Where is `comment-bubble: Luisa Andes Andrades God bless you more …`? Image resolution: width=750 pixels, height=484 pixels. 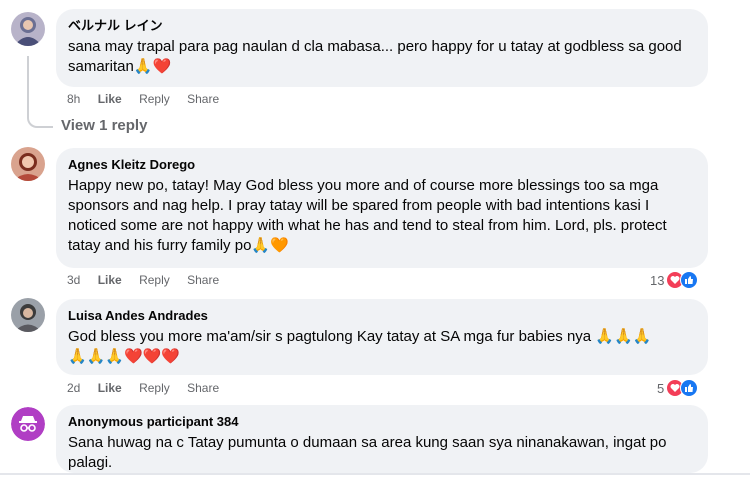
comment-bubble: Luisa Andes Andrades God bless you more … is located at coordinates (382, 337).